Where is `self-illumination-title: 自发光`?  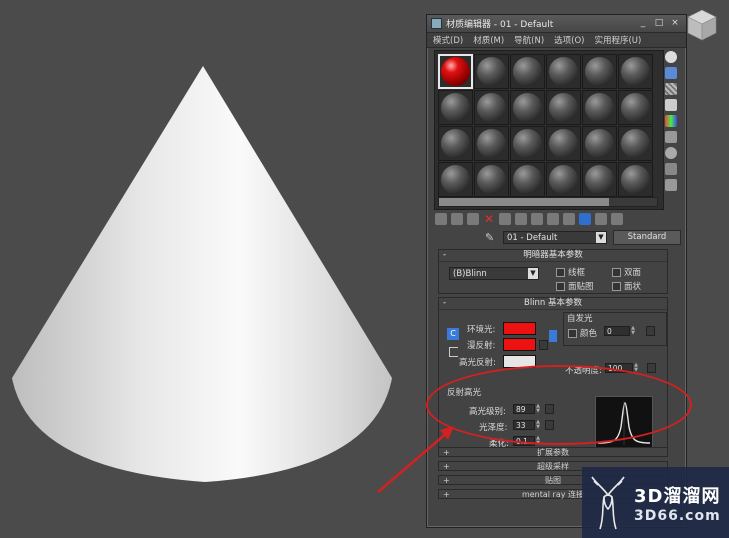
self-illumination-title: 自发光 is located at coordinates (580, 319).